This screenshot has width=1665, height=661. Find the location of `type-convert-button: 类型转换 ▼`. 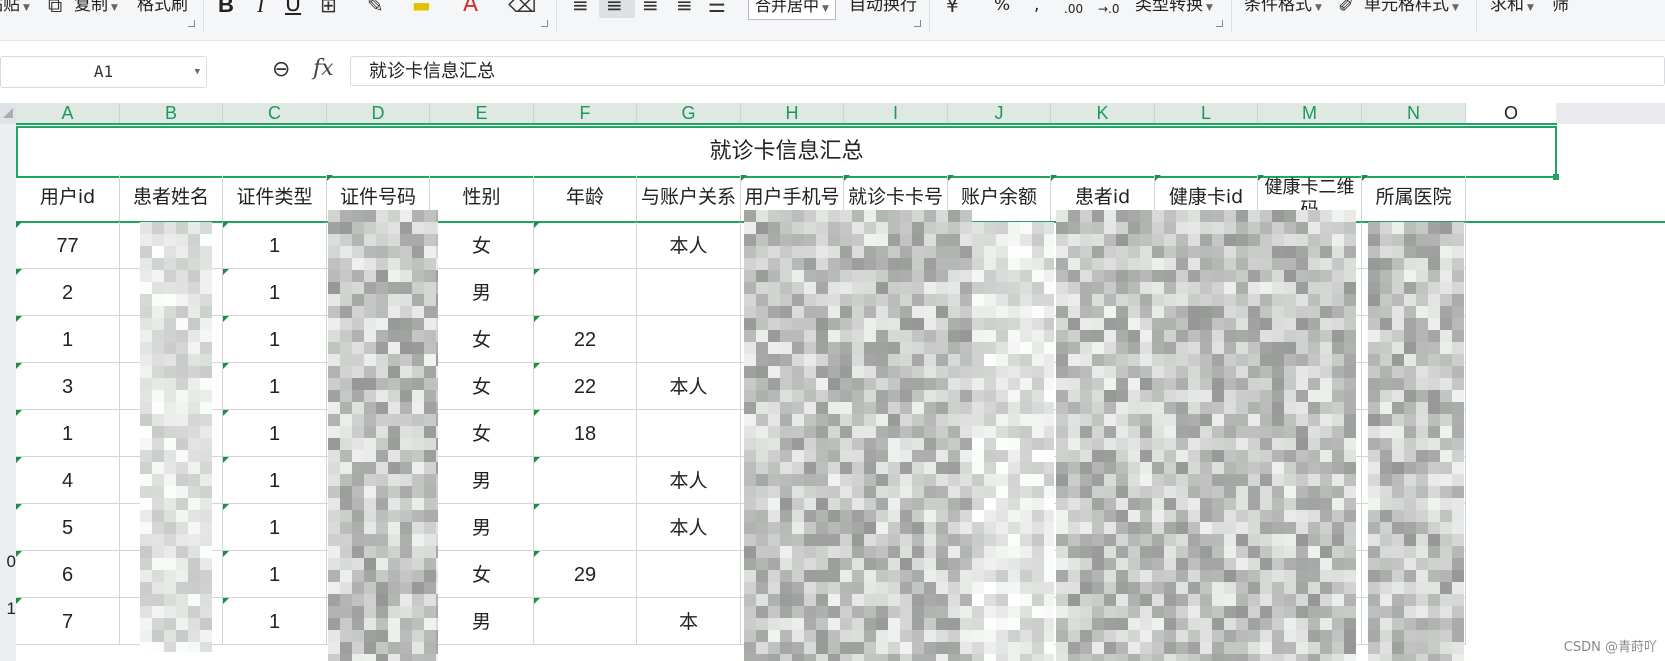

type-convert-button: 类型转换 ▼ is located at coordinates (1174, 8).